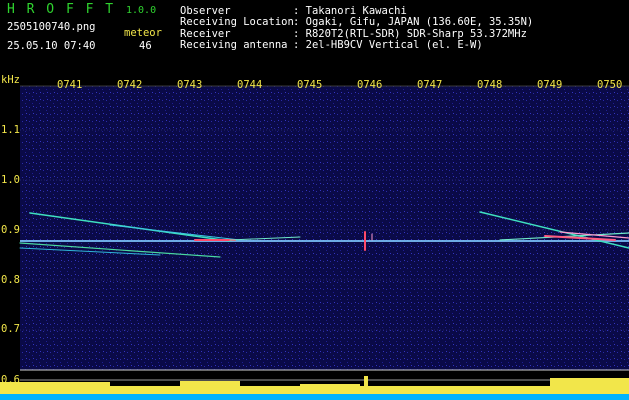  What do you see at coordinates (430, 85) in the screenshot?
I see `time-tick: 0747` at bounding box center [430, 85].